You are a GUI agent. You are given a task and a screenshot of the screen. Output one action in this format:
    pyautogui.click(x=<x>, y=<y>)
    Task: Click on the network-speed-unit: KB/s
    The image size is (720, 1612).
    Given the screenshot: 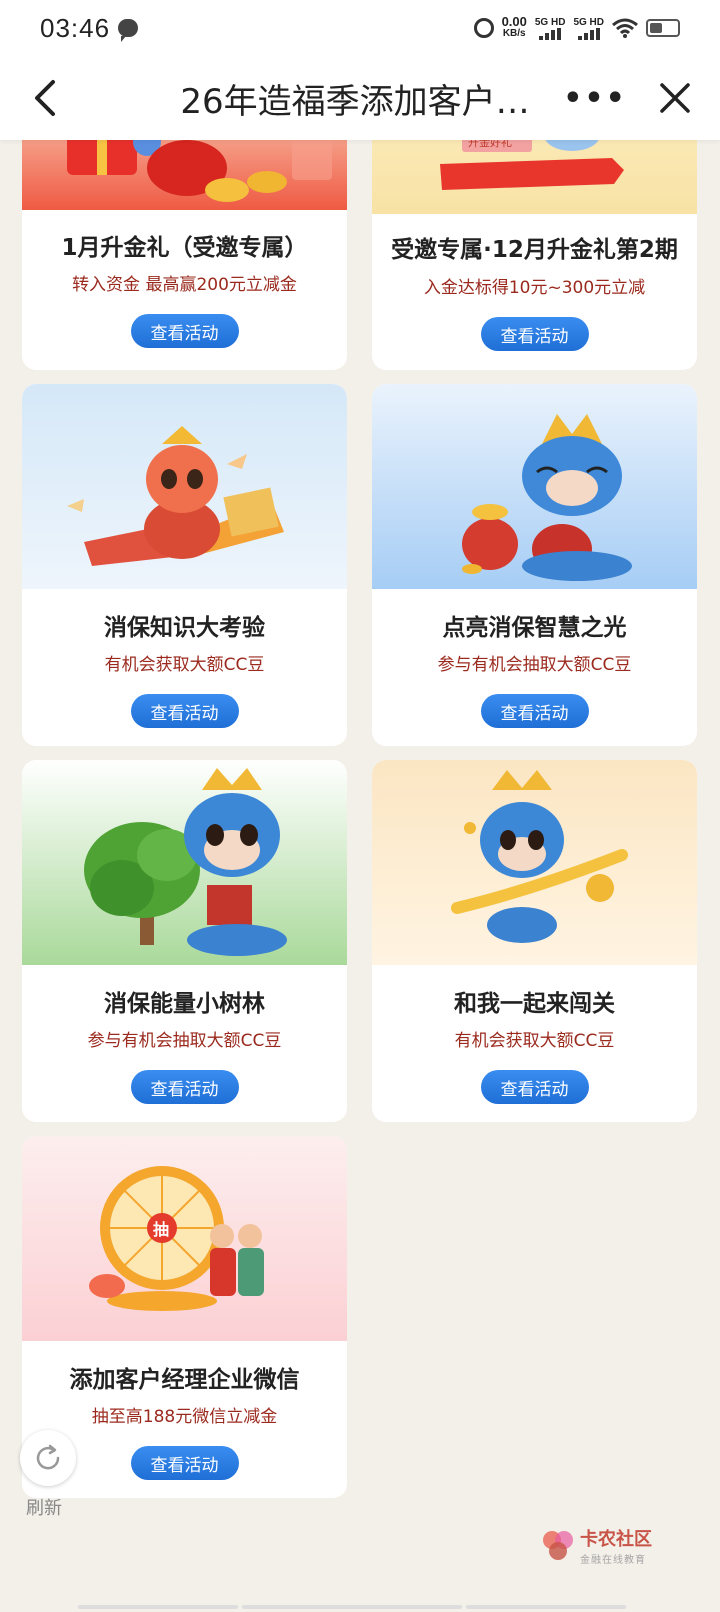 What is the action you would take?
    pyautogui.click(x=514, y=33)
    